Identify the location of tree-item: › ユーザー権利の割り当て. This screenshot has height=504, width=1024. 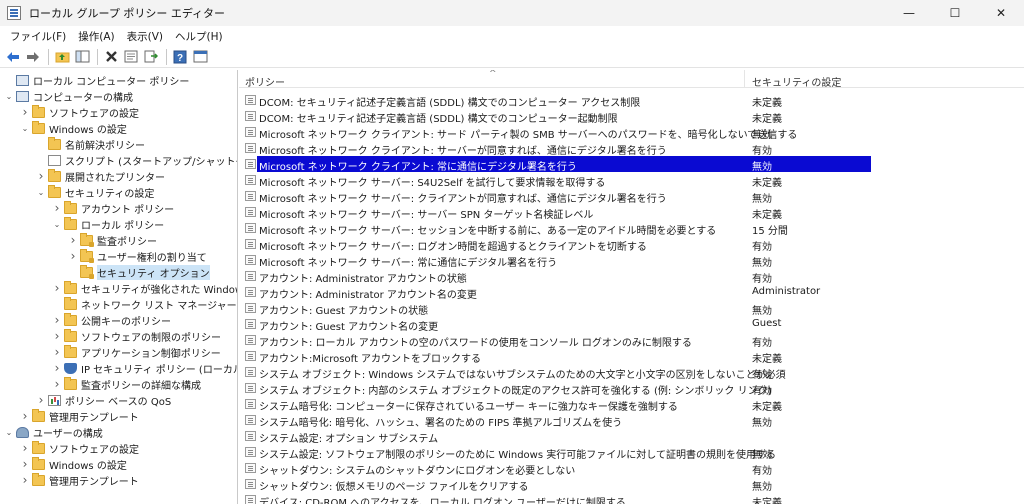
(137, 256).